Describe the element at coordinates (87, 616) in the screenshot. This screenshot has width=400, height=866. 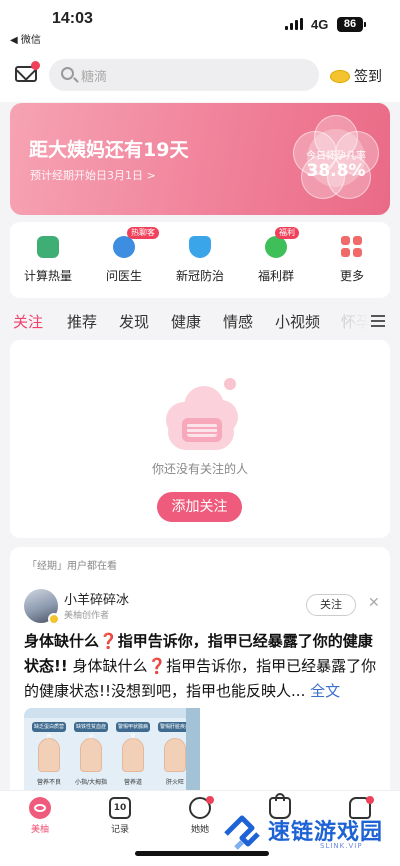
I see `author-role: 美柚创作者` at that location.